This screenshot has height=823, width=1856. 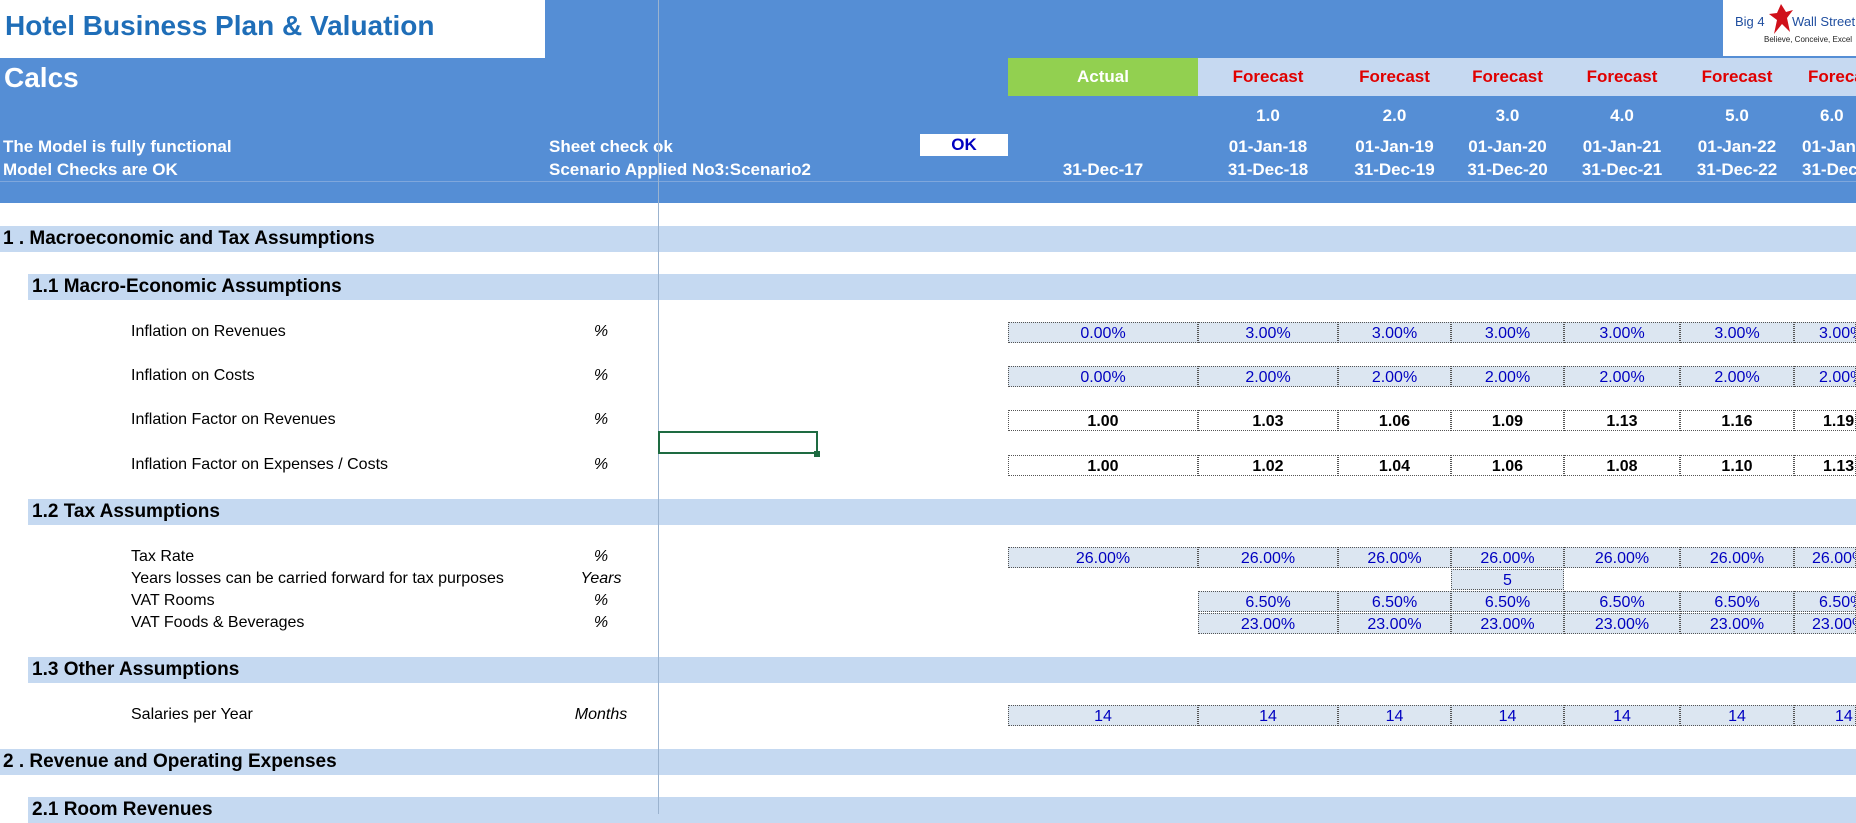 I want to click on sheet-check-ok-badge: OK, so click(x=964, y=145).